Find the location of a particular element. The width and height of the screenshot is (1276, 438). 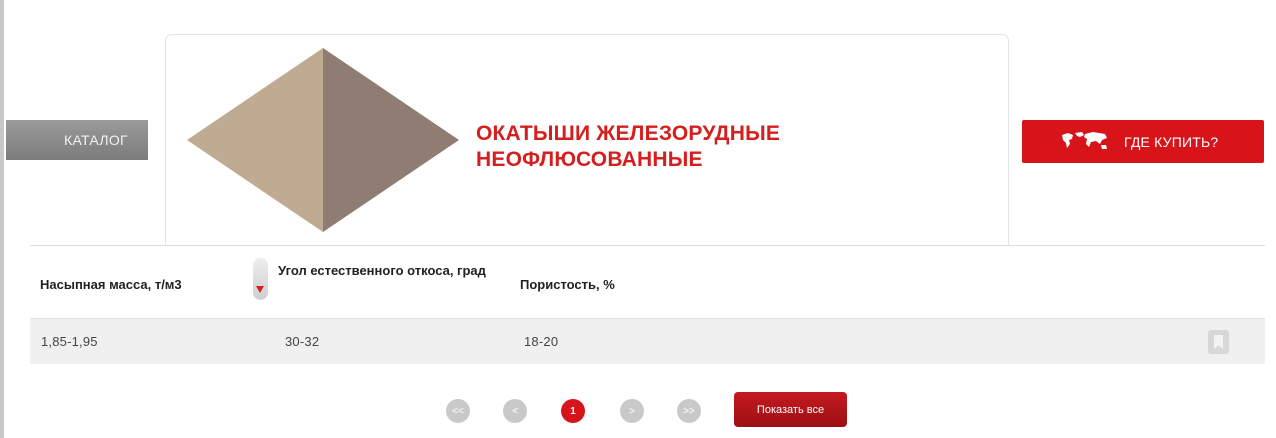

catalog-tab: КАТАЛОГ is located at coordinates (77, 140).